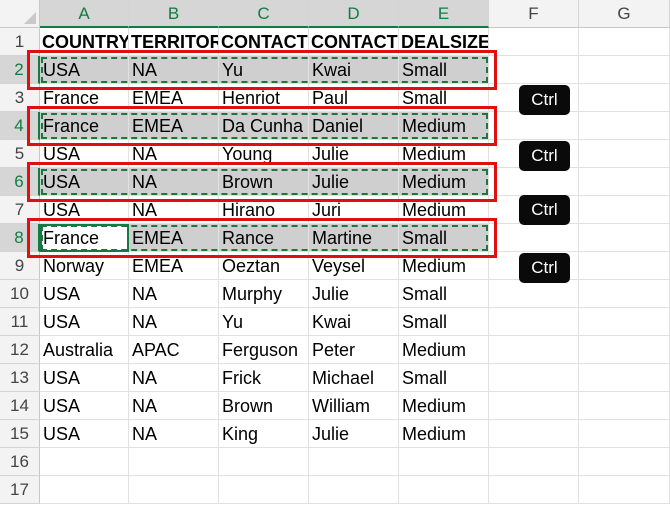 This screenshot has height=506, width=670. What do you see at coordinates (20, 70) in the screenshot?
I see `row-header-2: 2` at bounding box center [20, 70].